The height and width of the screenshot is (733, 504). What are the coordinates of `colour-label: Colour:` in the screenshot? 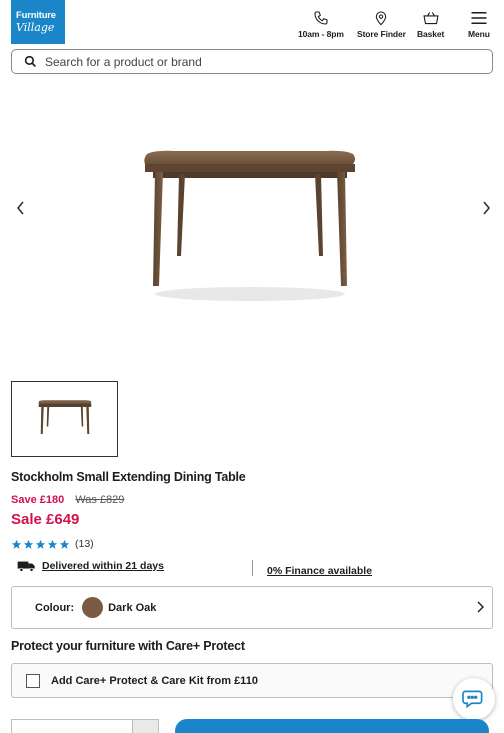 It's located at (55, 607).